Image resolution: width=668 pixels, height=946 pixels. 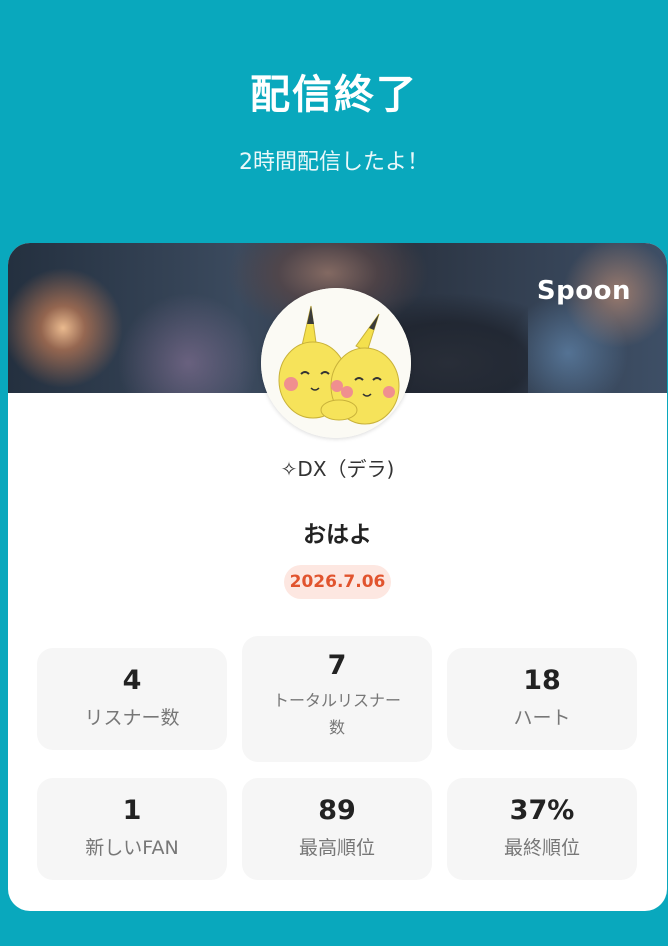 What do you see at coordinates (132, 699) in the screenshot?
I see `stat-listeners: 4 リスナー数` at bounding box center [132, 699].